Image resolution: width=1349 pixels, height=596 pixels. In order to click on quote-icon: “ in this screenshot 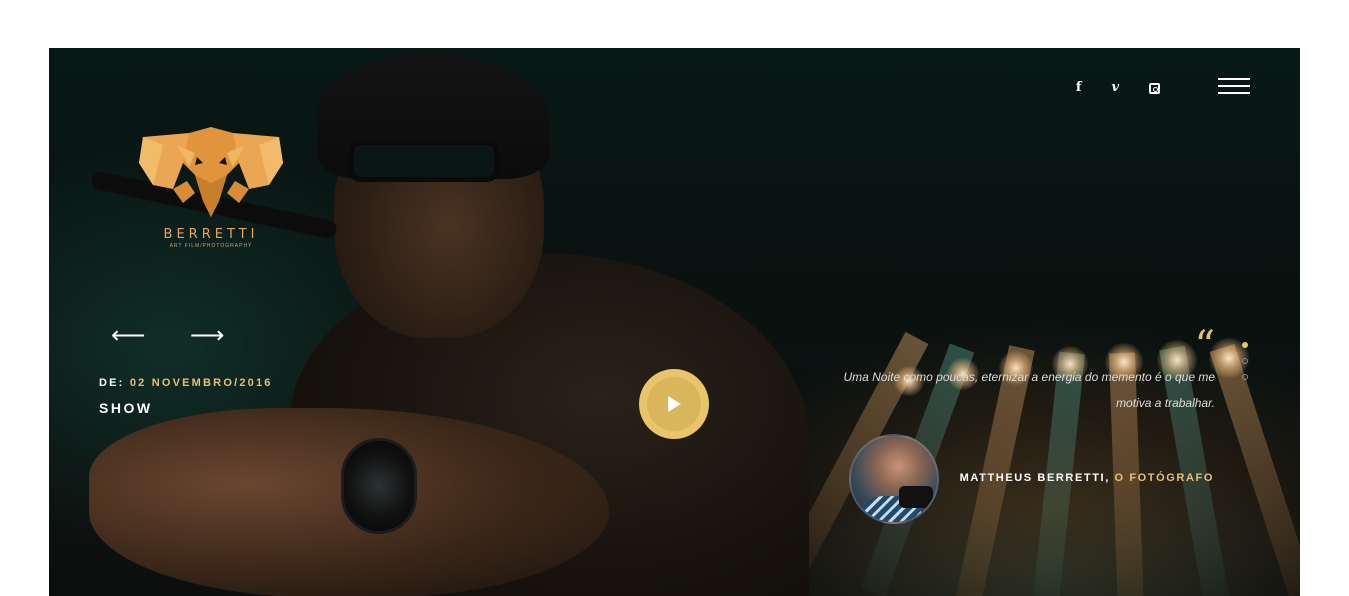, I will do `click(1204, 346)`.